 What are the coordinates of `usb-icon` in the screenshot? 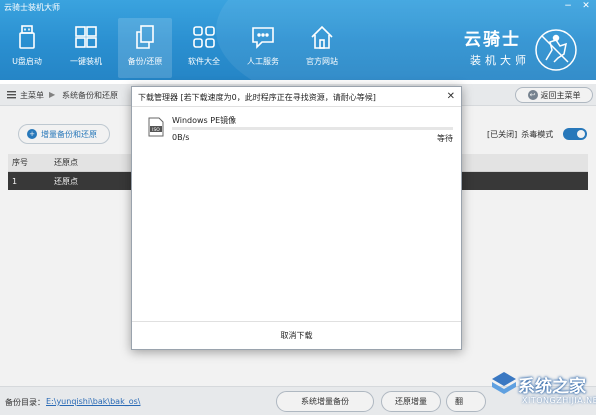 It's located at (27, 37).